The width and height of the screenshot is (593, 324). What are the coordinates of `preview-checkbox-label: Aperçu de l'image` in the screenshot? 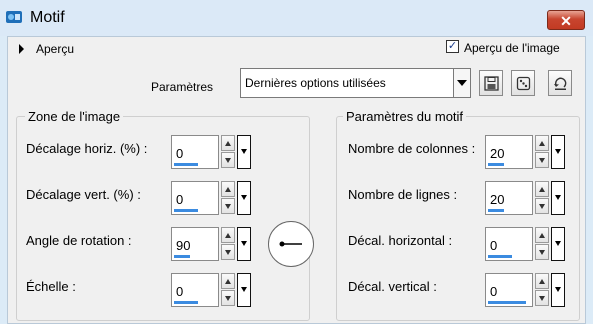 It's located at (512, 48).